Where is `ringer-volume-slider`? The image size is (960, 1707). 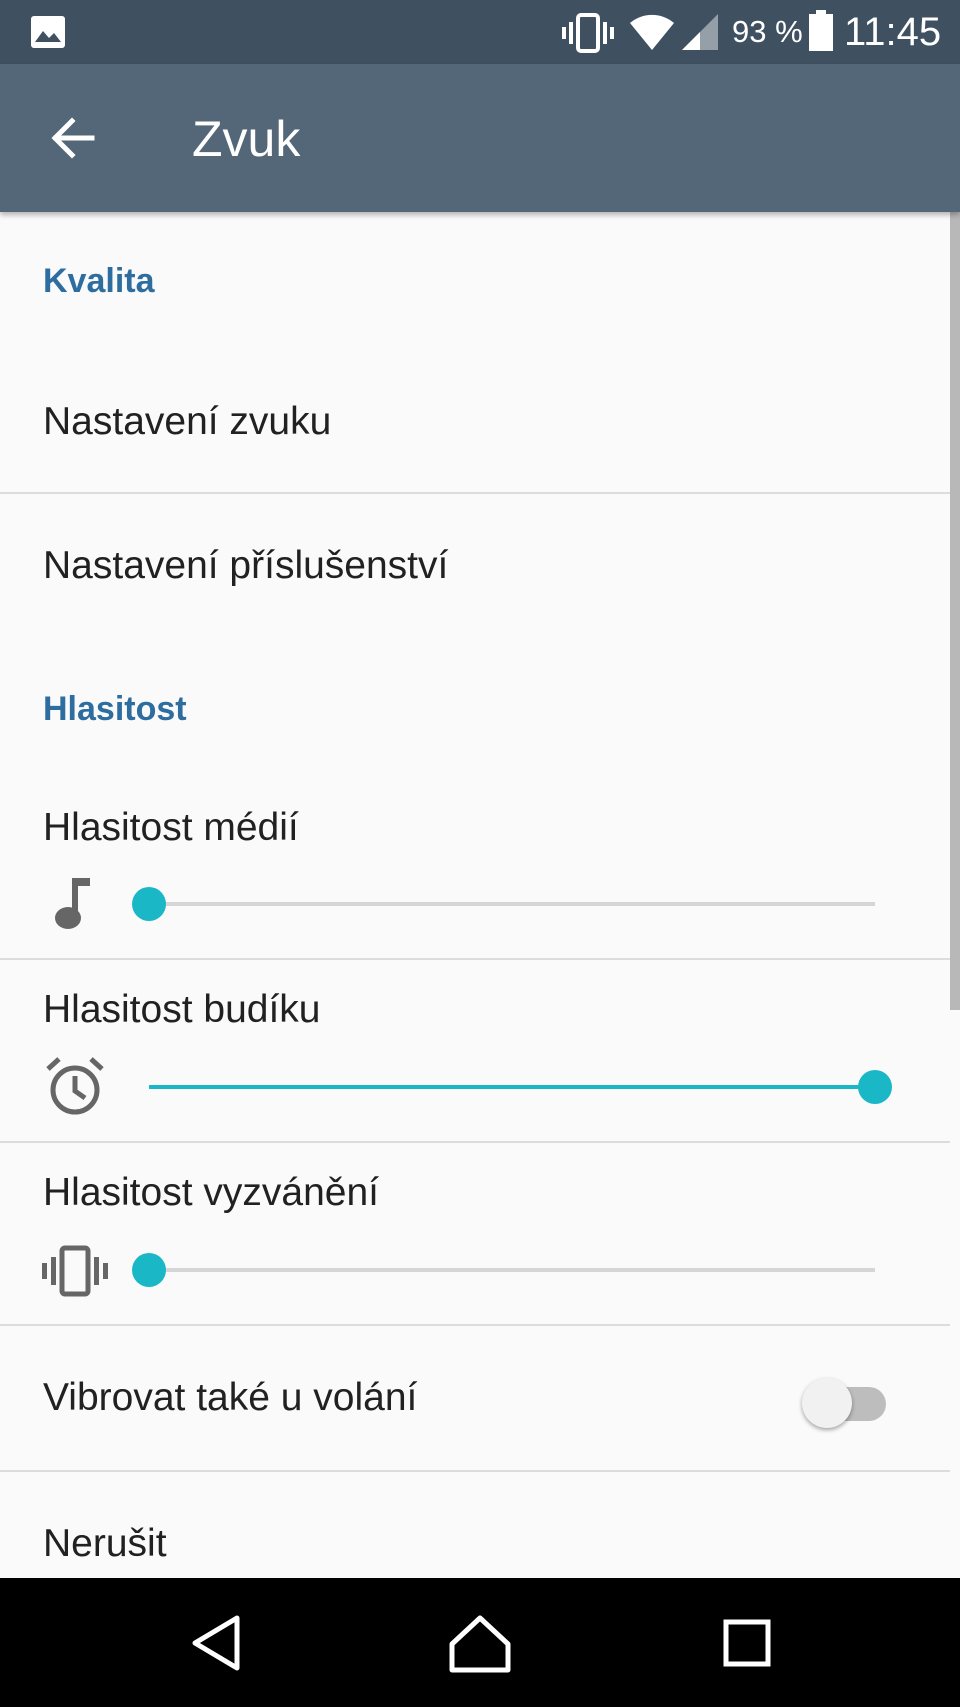 ringer-volume-slider is located at coordinates (503, 1270).